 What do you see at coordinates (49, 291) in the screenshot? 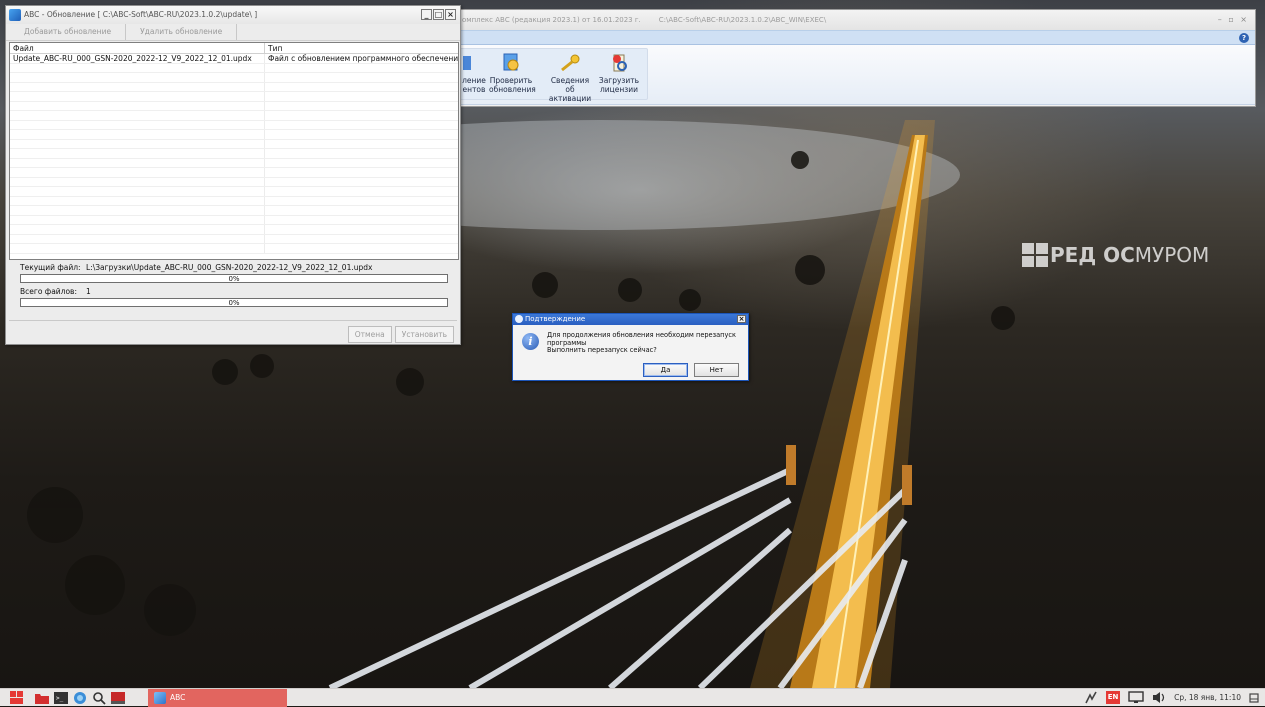
I see `total-files-label: Всего файлов:` at bounding box center [49, 291].